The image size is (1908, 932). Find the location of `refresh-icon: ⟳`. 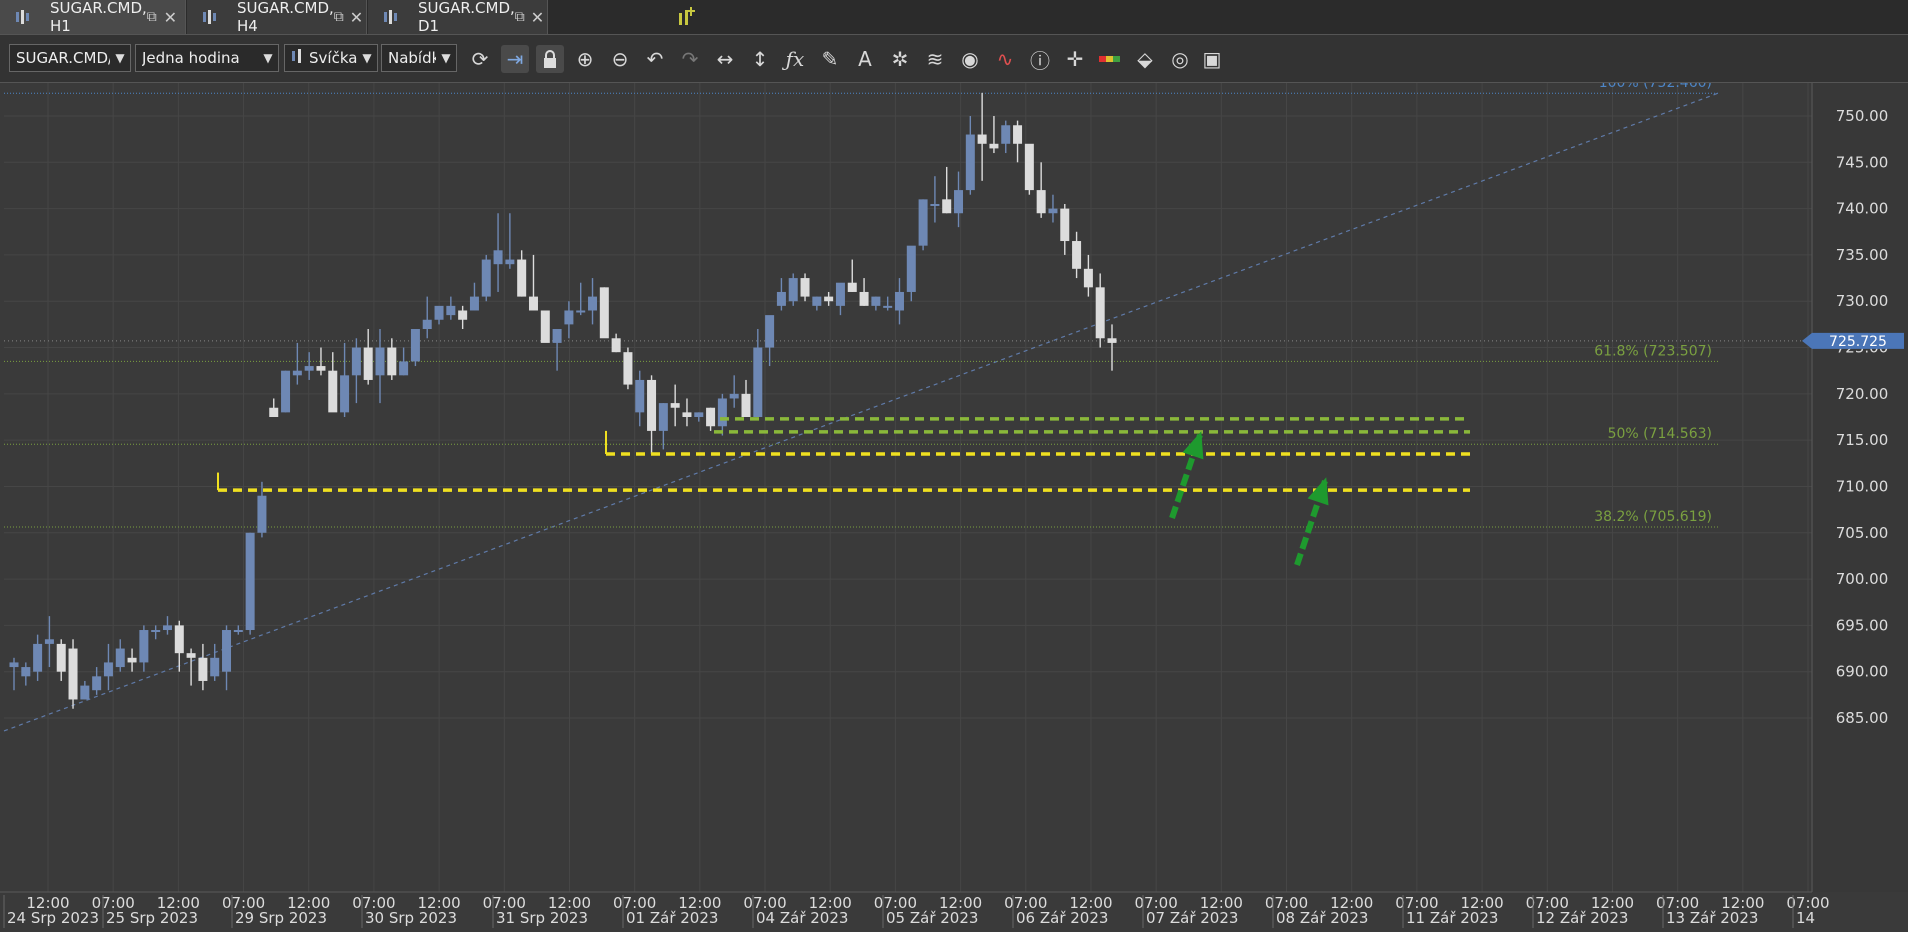

refresh-icon: ⟳ is located at coordinates (480, 59).